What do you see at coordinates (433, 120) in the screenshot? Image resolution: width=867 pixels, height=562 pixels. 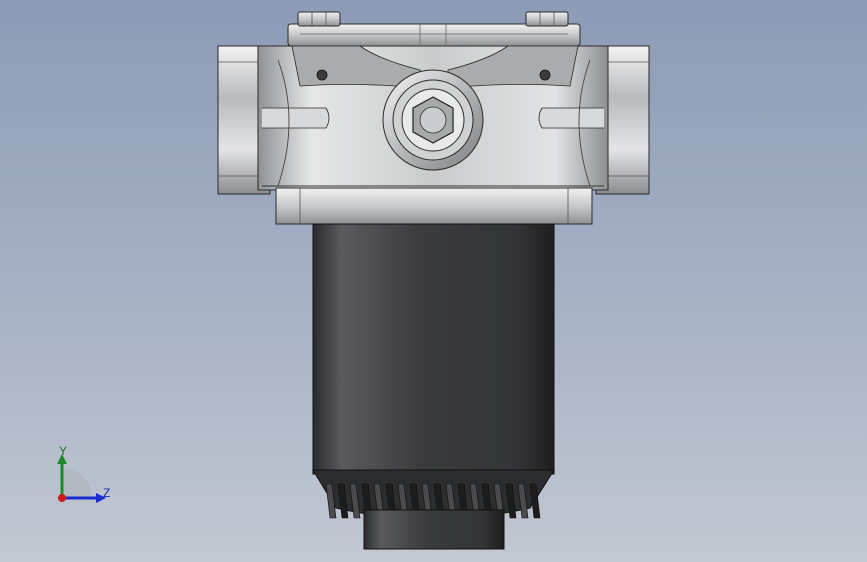 I see `gauge-port-boss` at bounding box center [433, 120].